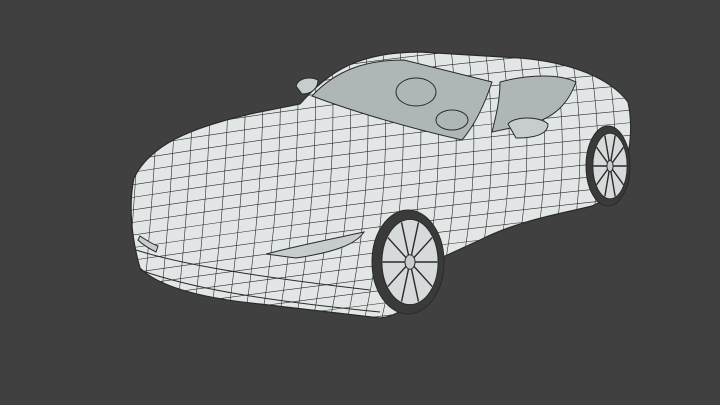 Image resolution: width=720 pixels, height=405 pixels. I want to click on rear-wheel, so click(608, 166).